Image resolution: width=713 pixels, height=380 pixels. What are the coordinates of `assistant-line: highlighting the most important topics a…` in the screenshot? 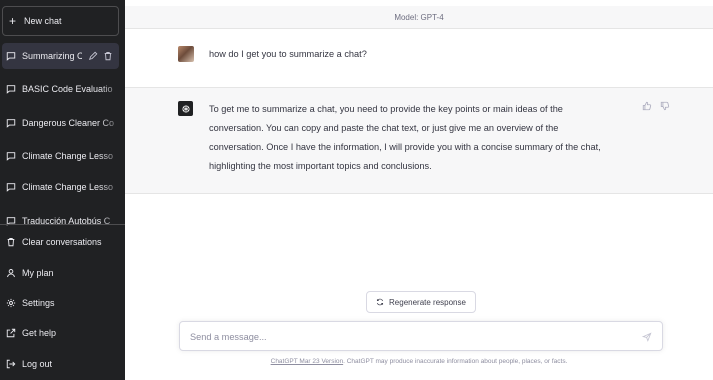 It's located at (320, 166).